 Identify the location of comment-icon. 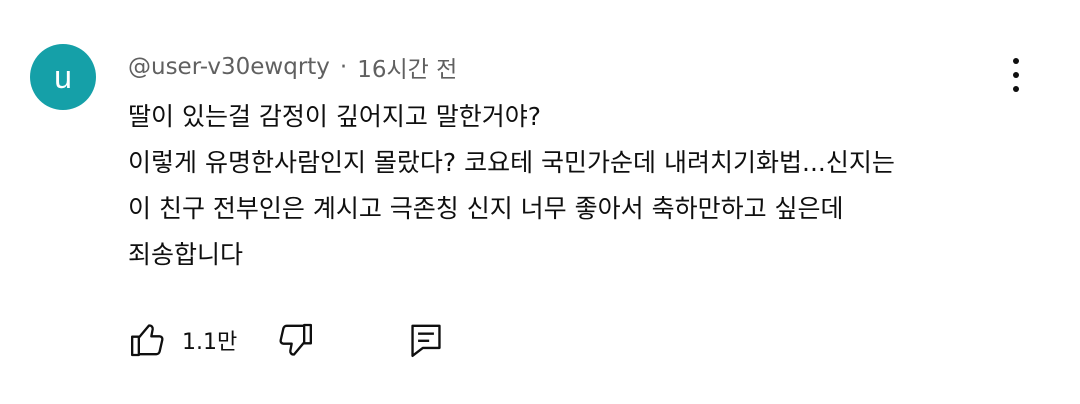
(426, 340).